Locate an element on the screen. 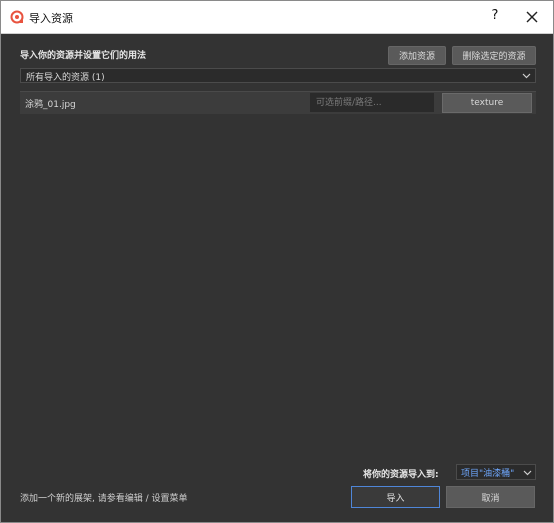 The width and height of the screenshot is (554, 523). destination-dropdown: 项目"油漆桶" is located at coordinates (496, 472).